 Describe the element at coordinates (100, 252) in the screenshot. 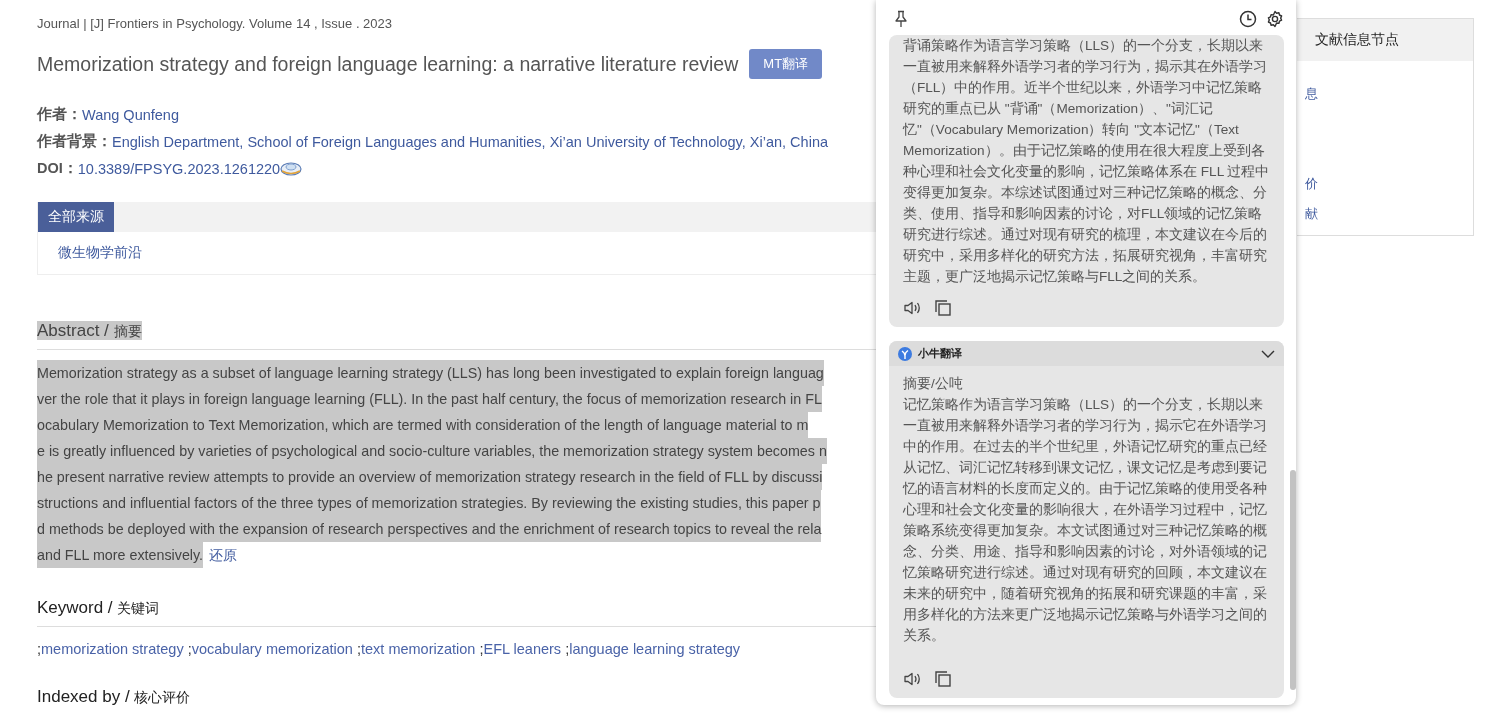

I see `source-link: 微生物学前沿` at that location.